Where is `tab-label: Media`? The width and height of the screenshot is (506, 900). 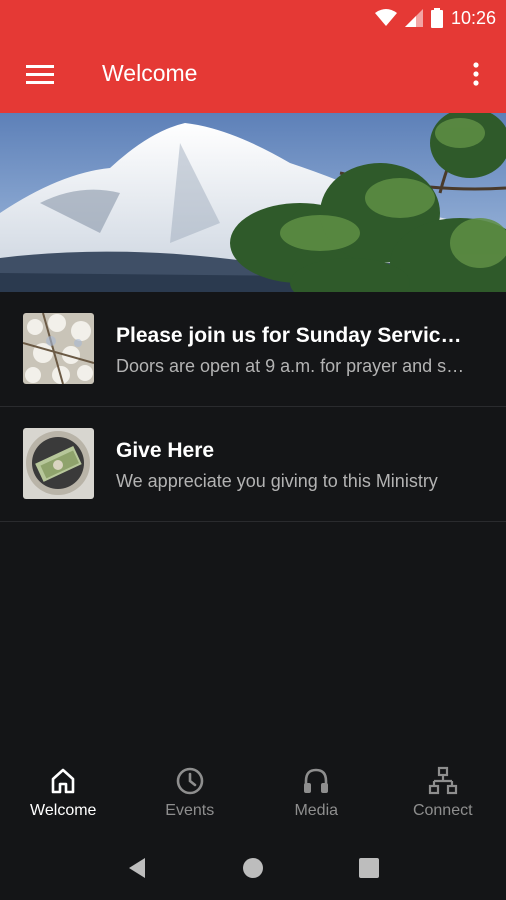 tab-label: Media is located at coordinates (316, 810).